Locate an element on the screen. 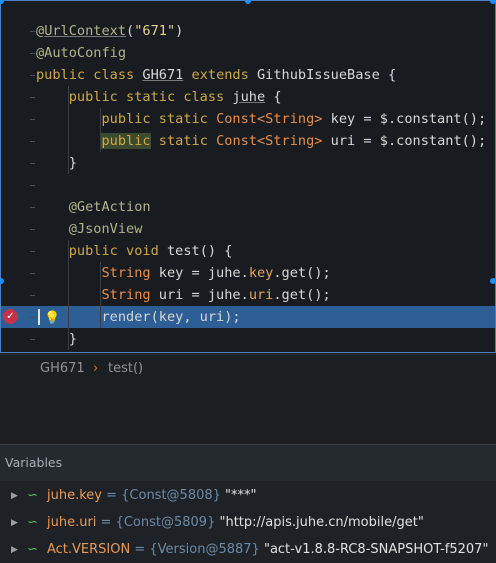  code-token: render(key, uri); is located at coordinates (138, 317).